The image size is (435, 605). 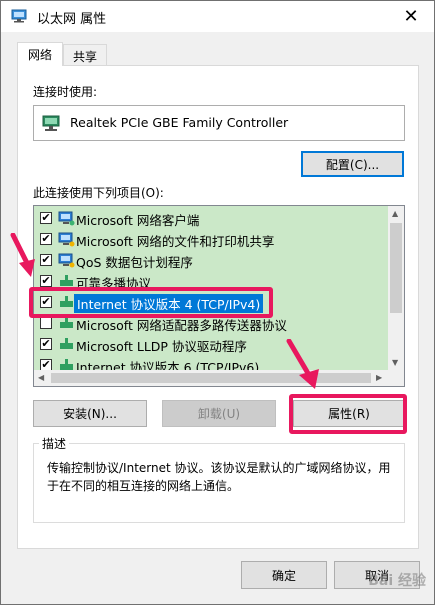 I want to click on scroll-left-icon: ◀, so click(x=41, y=377).